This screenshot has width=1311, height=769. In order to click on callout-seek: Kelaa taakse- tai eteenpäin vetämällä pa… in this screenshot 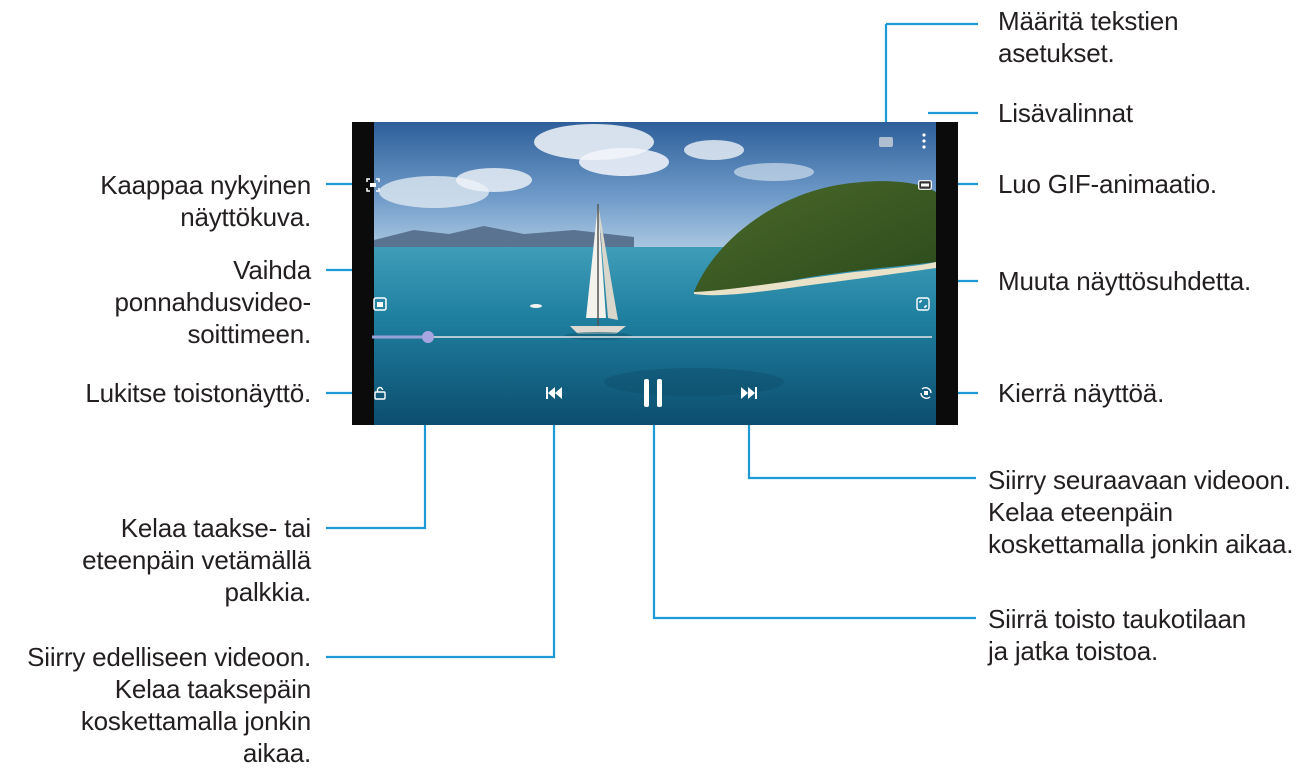, I will do `click(196, 560)`.